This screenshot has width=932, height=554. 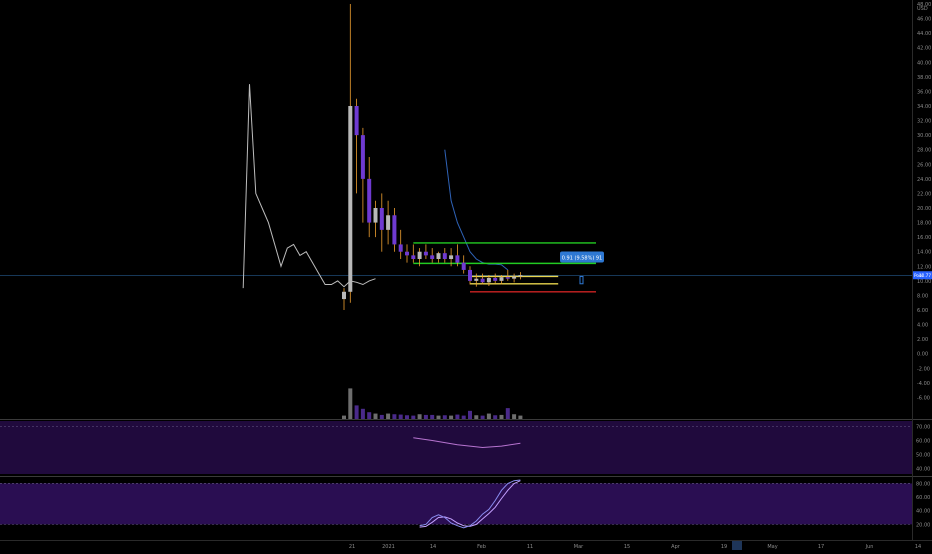 I want to click on time-tick-label: 19, so click(x=724, y=547).